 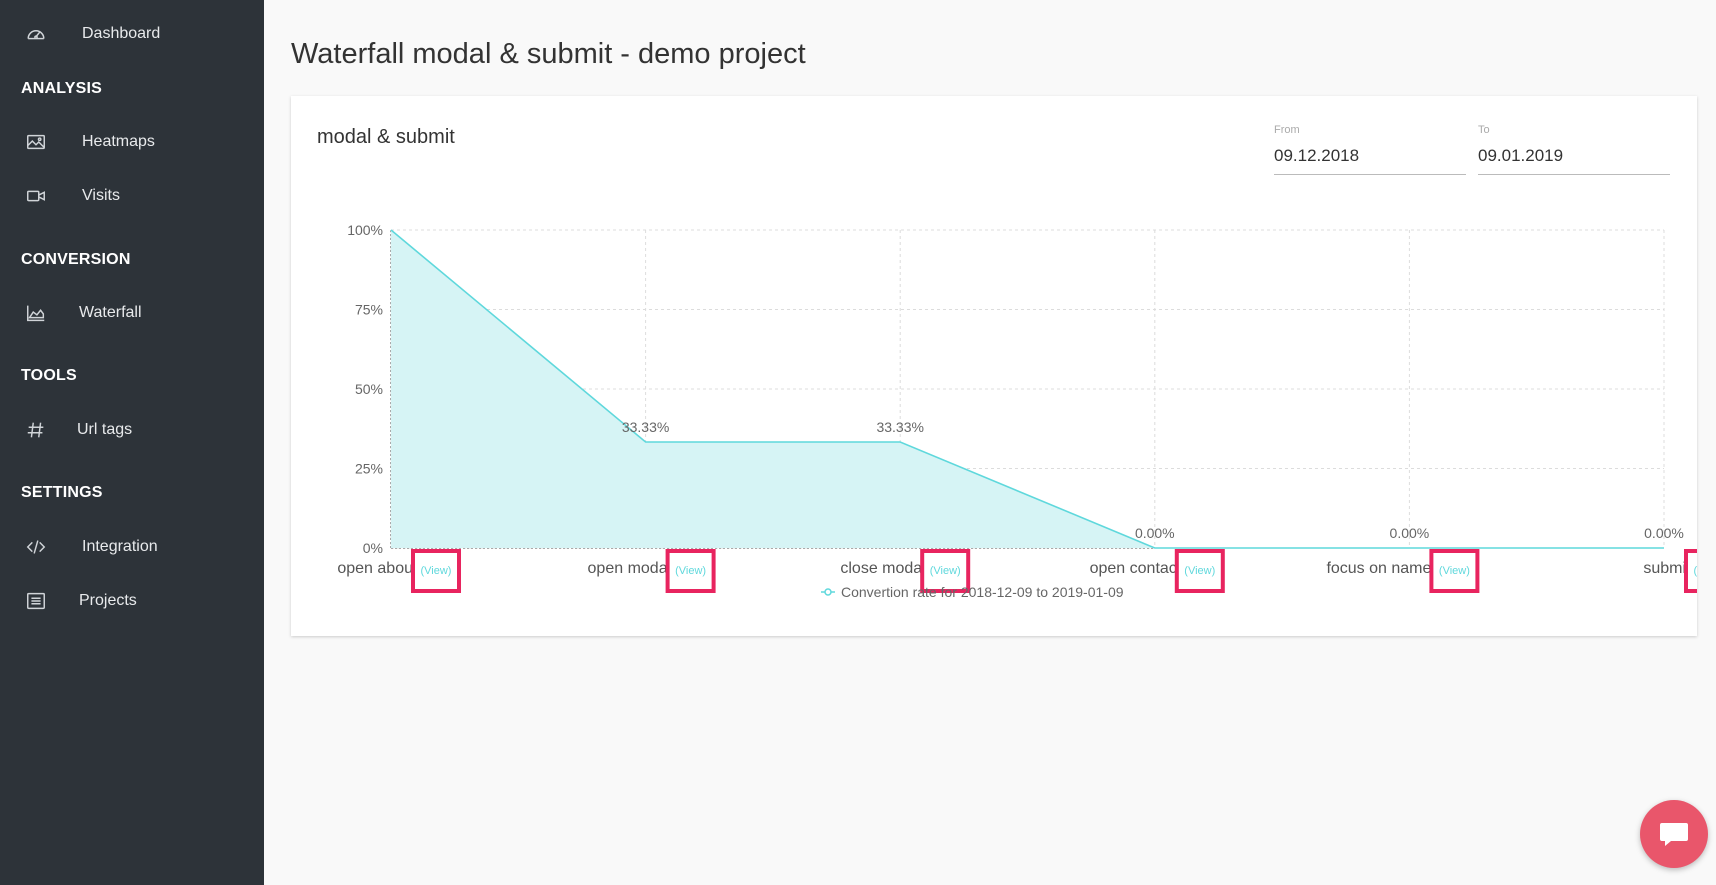 What do you see at coordinates (62, 492) in the screenshot?
I see `section-title-settings: SETTINGS` at bounding box center [62, 492].